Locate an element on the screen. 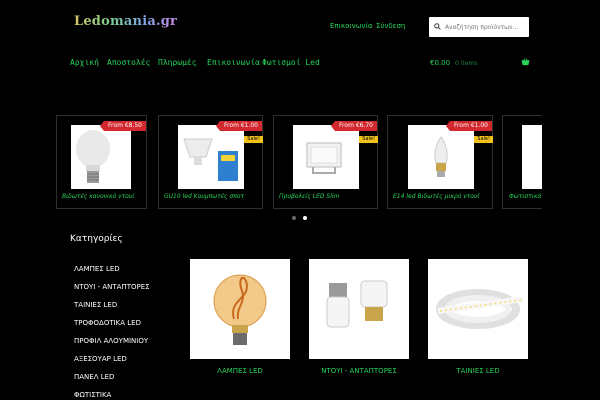 The height and width of the screenshot is (400, 600). category-tile-label: ΝΤΟΥΙ - ΑΝΤΑΠΤΟΡΕΣ is located at coordinates (359, 371).